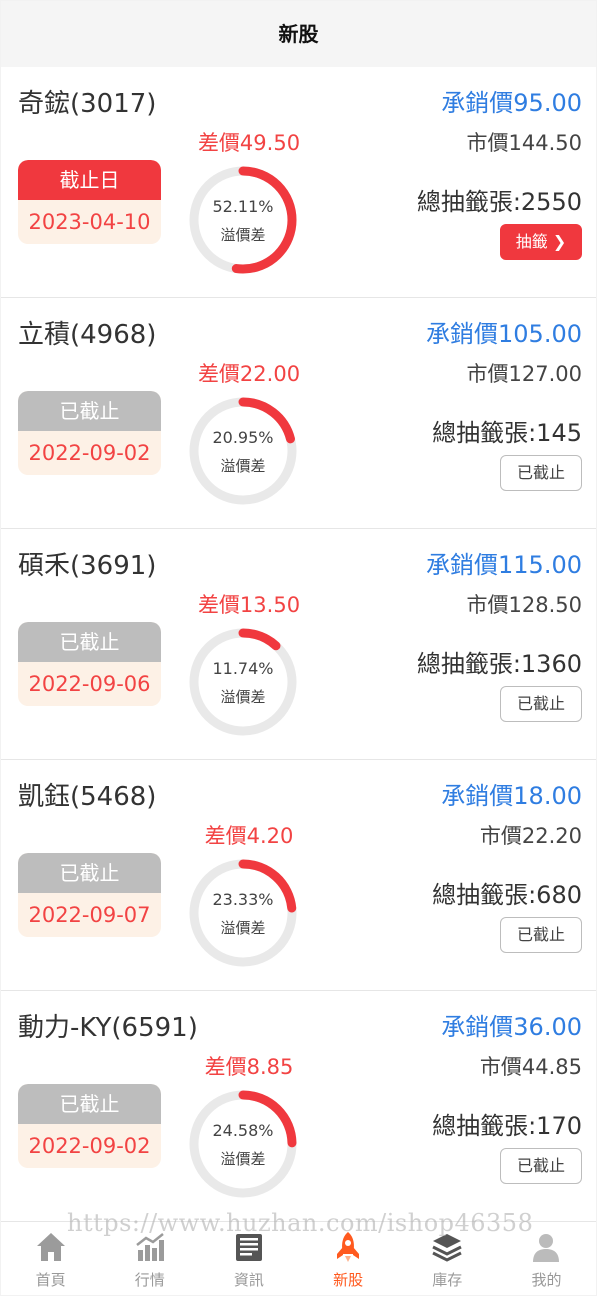  I want to click on stock-name: 立積(4968), so click(87, 335).